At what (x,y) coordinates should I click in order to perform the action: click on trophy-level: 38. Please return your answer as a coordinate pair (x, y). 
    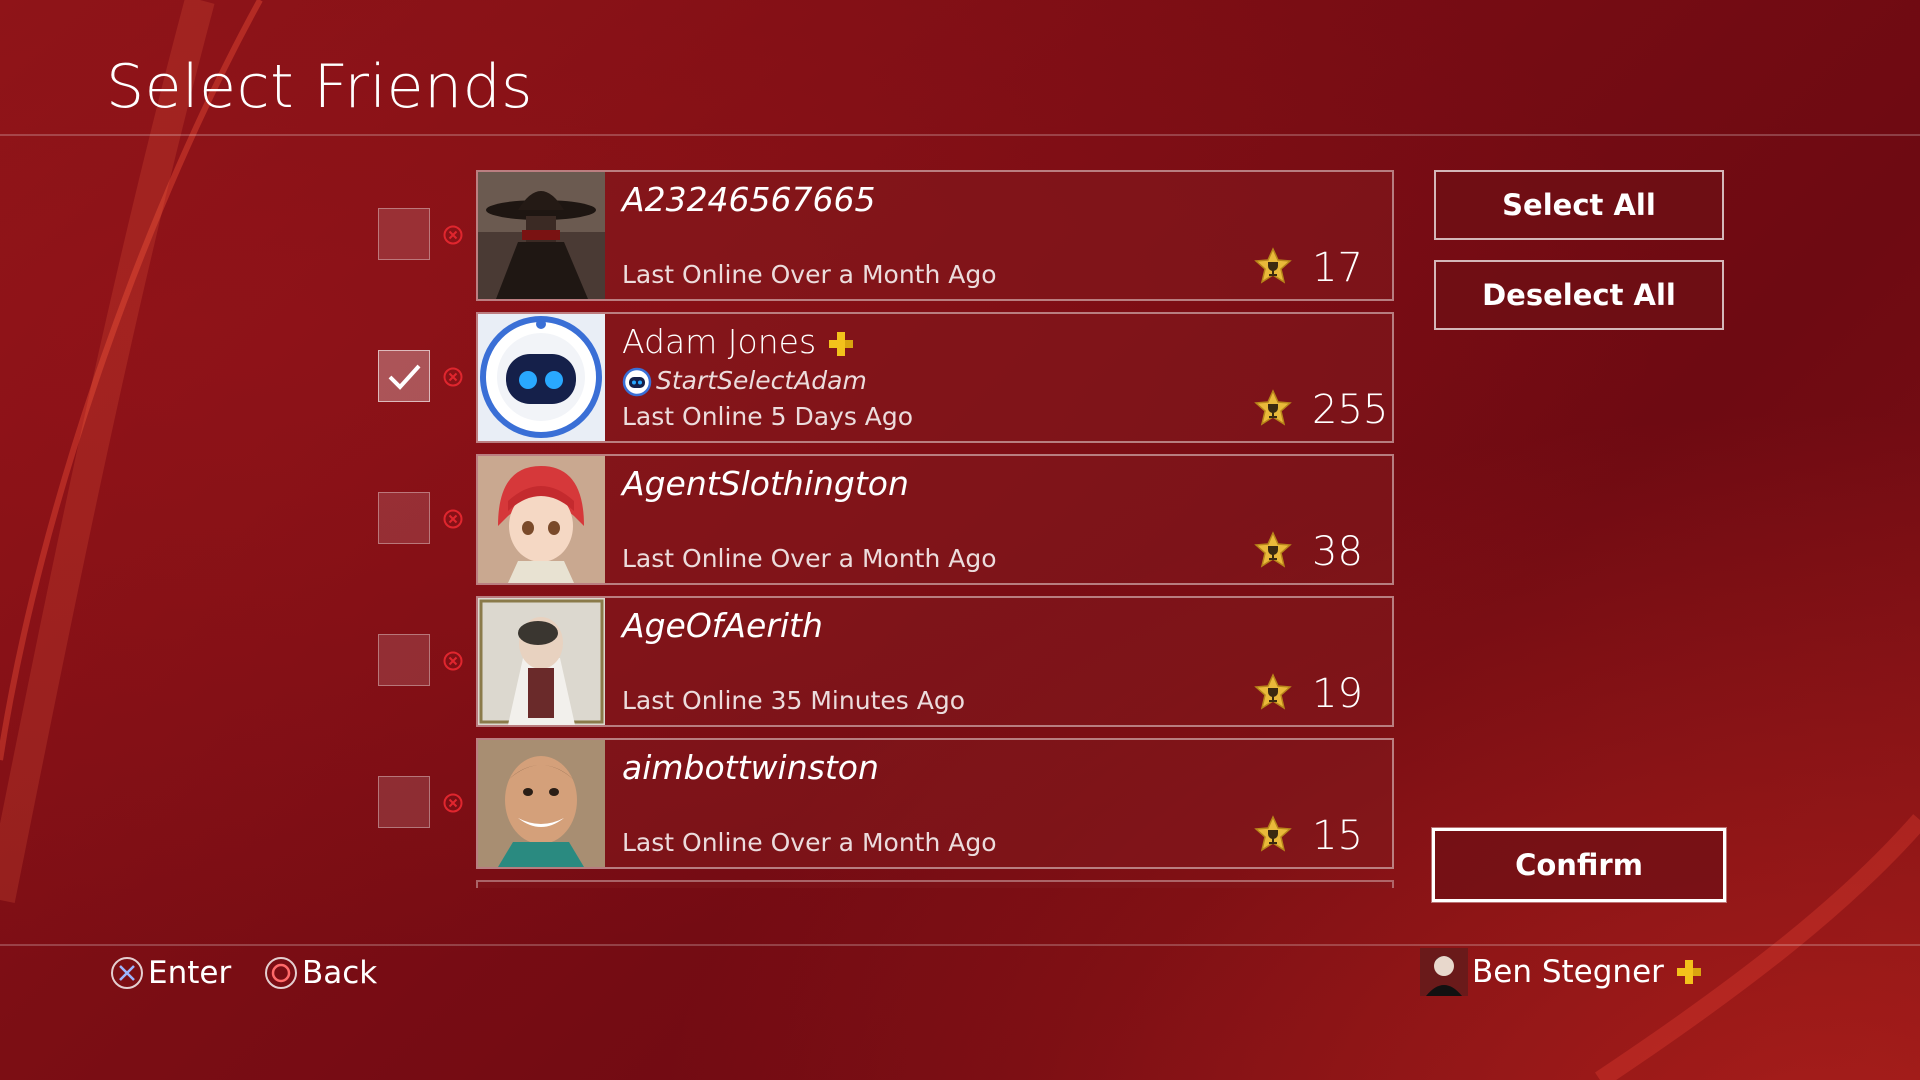
    Looking at the image, I should click on (1337, 552).